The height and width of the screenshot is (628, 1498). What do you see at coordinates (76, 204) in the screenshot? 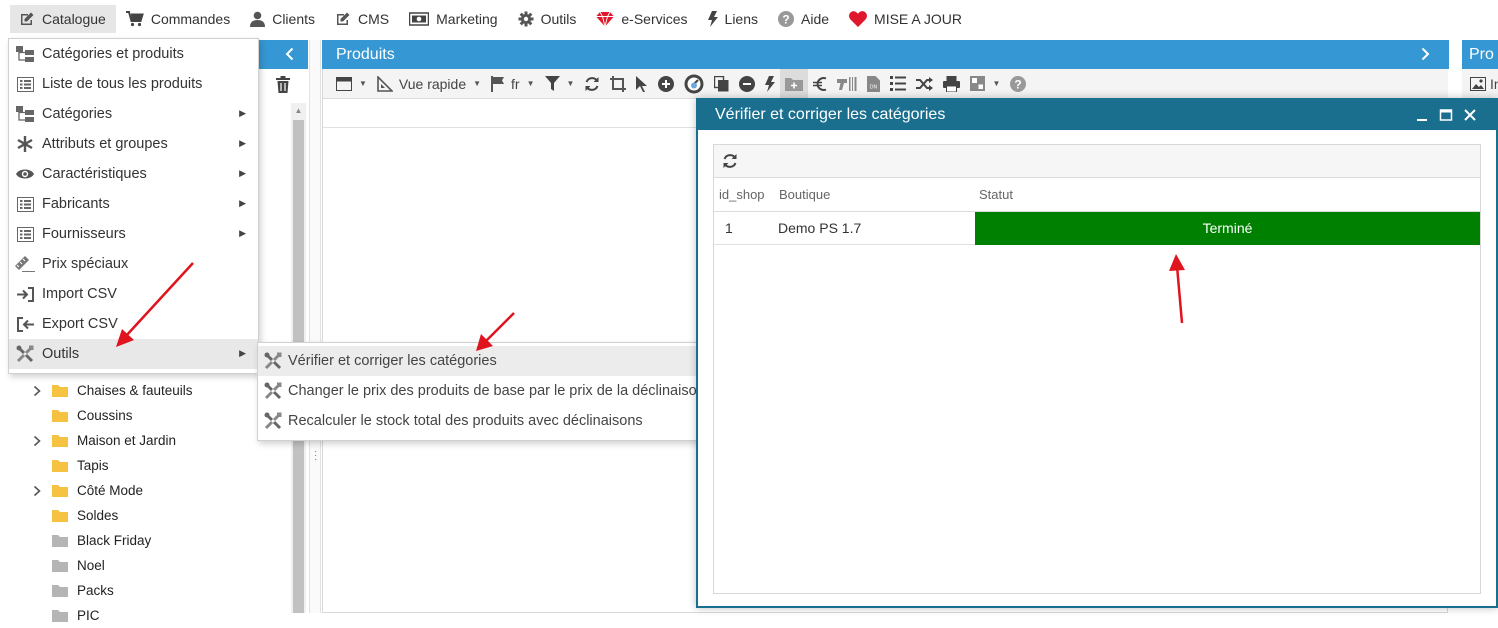
I see `catalogue-menu-item-label: Fabricants` at bounding box center [76, 204].